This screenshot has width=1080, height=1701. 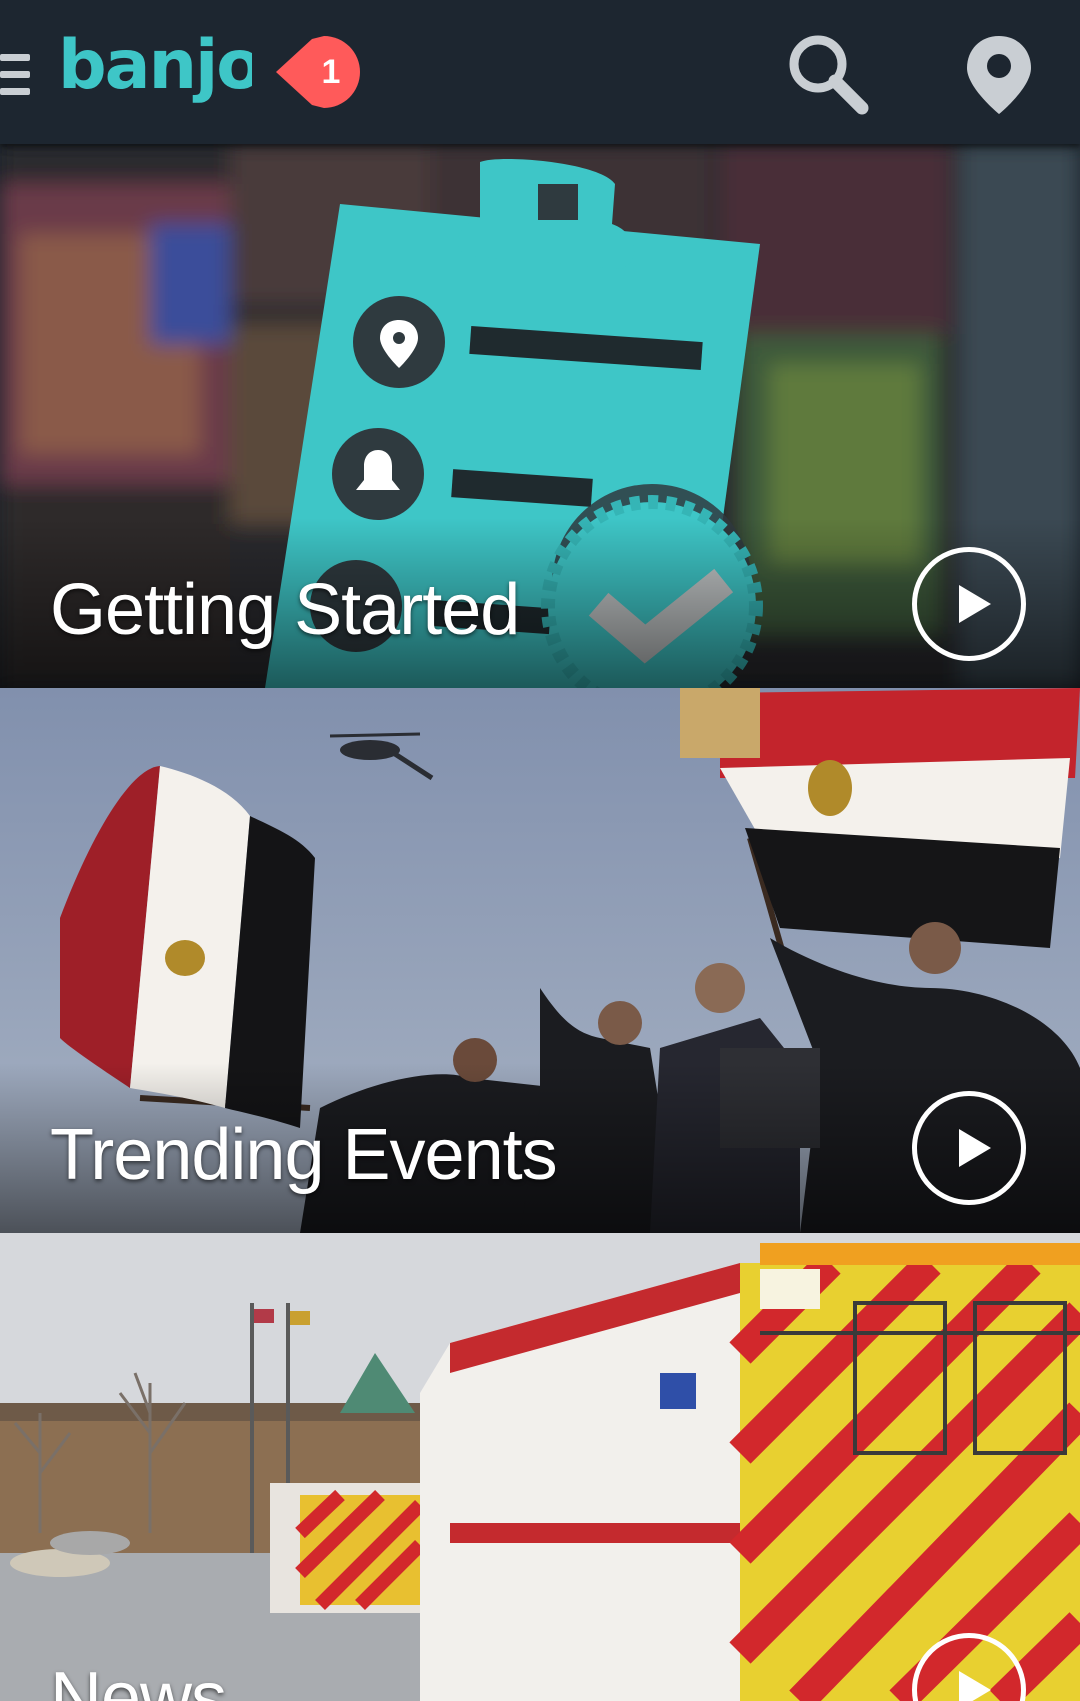 I want to click on card-title: News, so click(x=138, y=1679).